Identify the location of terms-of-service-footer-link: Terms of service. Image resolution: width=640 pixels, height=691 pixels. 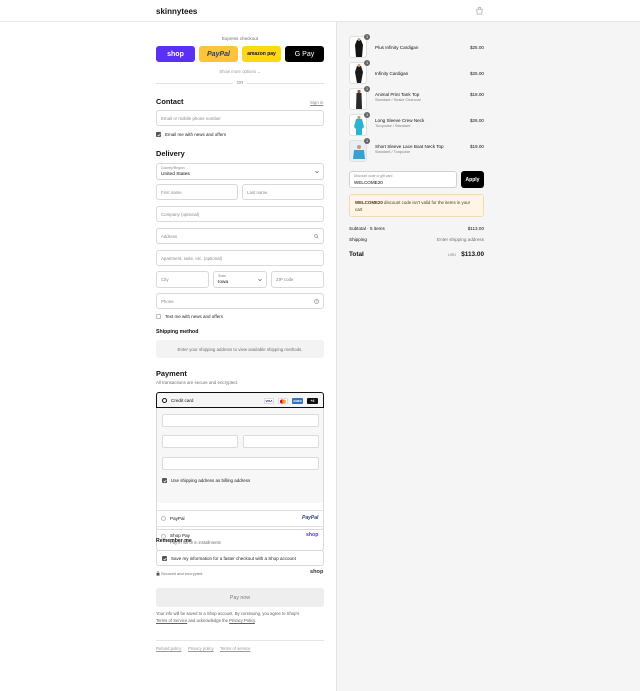
(235, 648).